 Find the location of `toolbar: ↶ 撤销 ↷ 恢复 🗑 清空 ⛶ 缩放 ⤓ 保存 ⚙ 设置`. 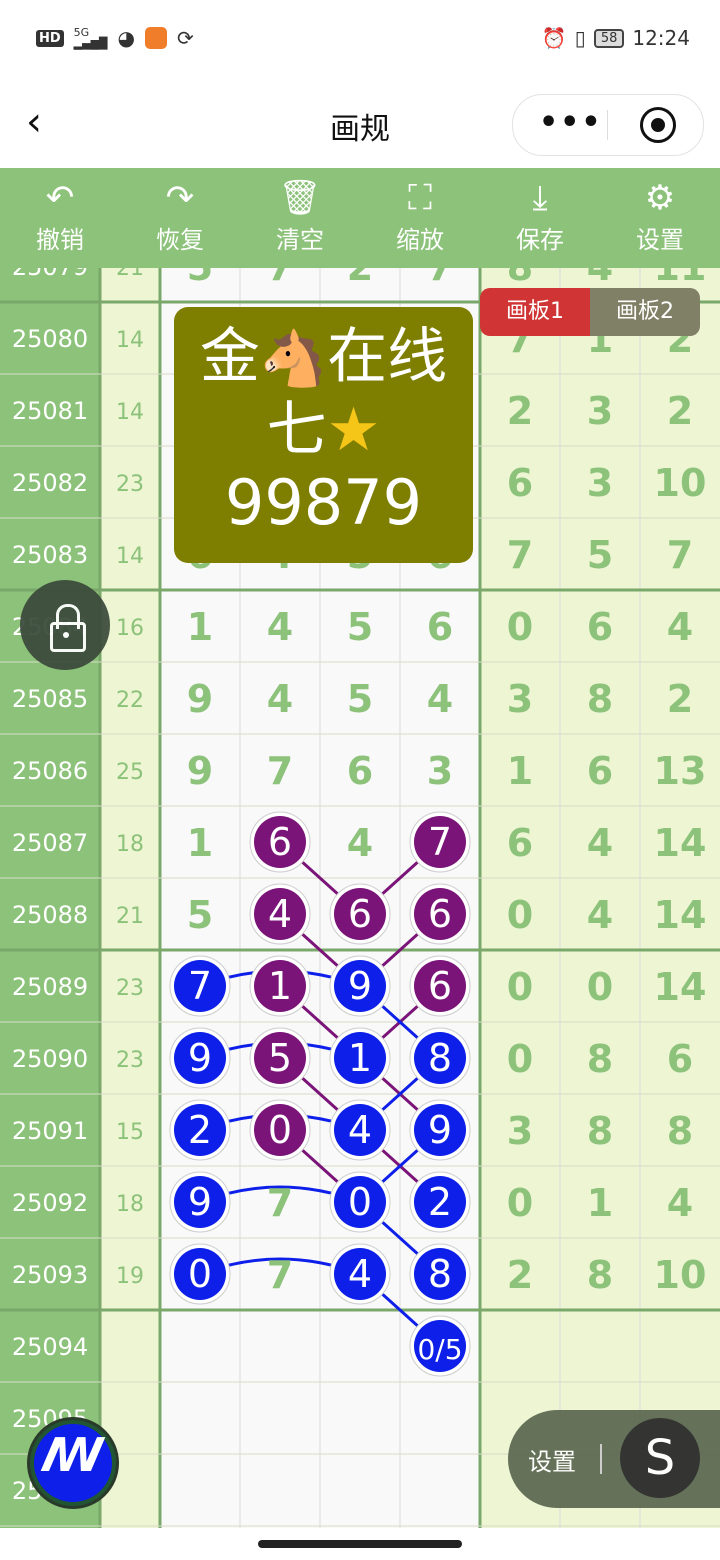

toolbar: ↶ 撤销 ↷ 恢复 🗑 清空 ⛶ 缩放 ⤓ 保存 ⚙ 设置 is located at coordinates (360, 218).